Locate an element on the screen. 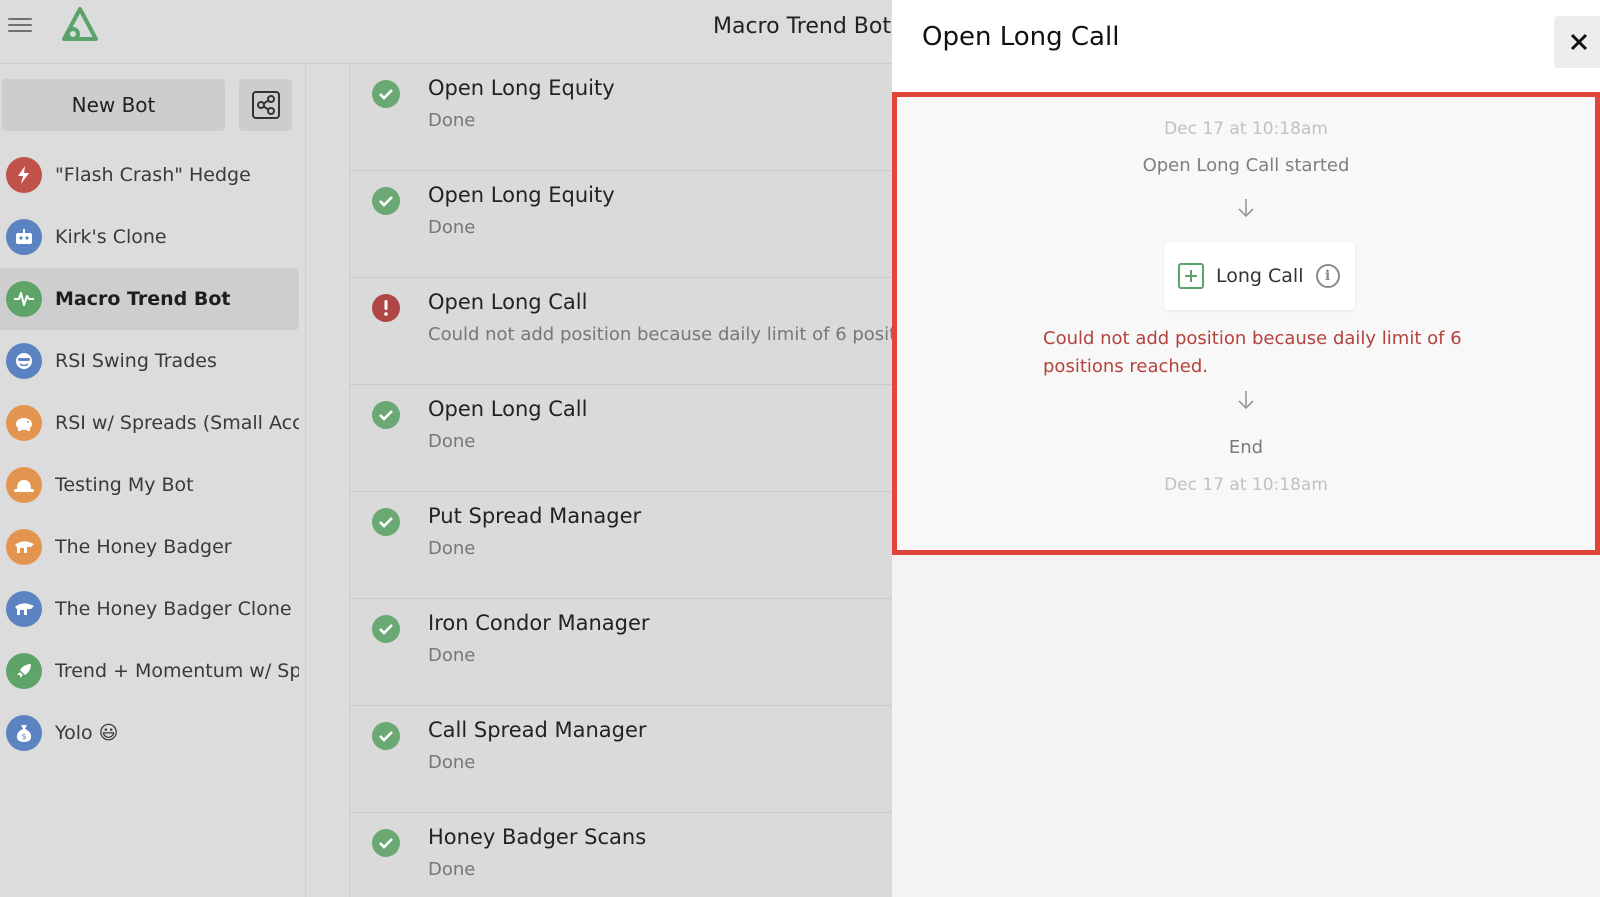  sidebar-item-label: The Honey Badger Clone is located at coordinates (173, 609).